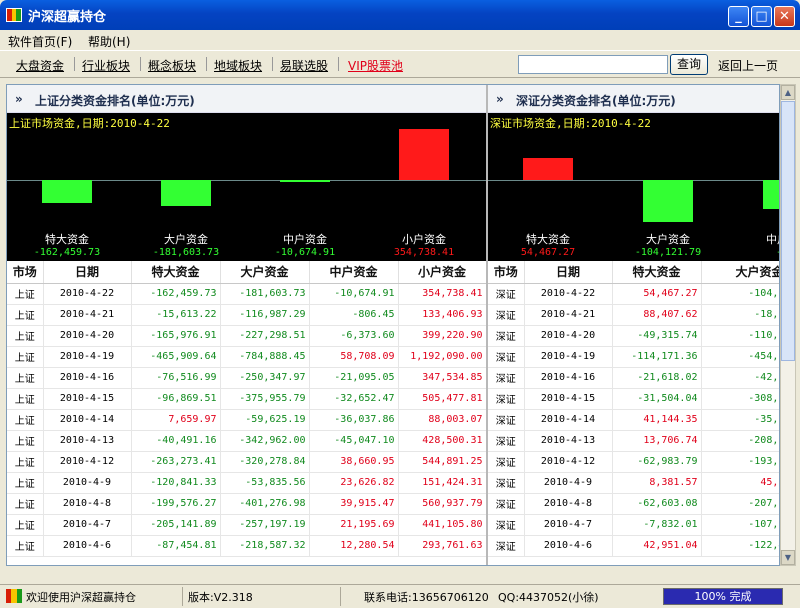 The image size is (800, 608). What do you see at coordinates (633, 357) in the screenshot?
I see `table-row: 深证2010-4-19-114,171.36-454,641.14` at bounding box center [633, 357].